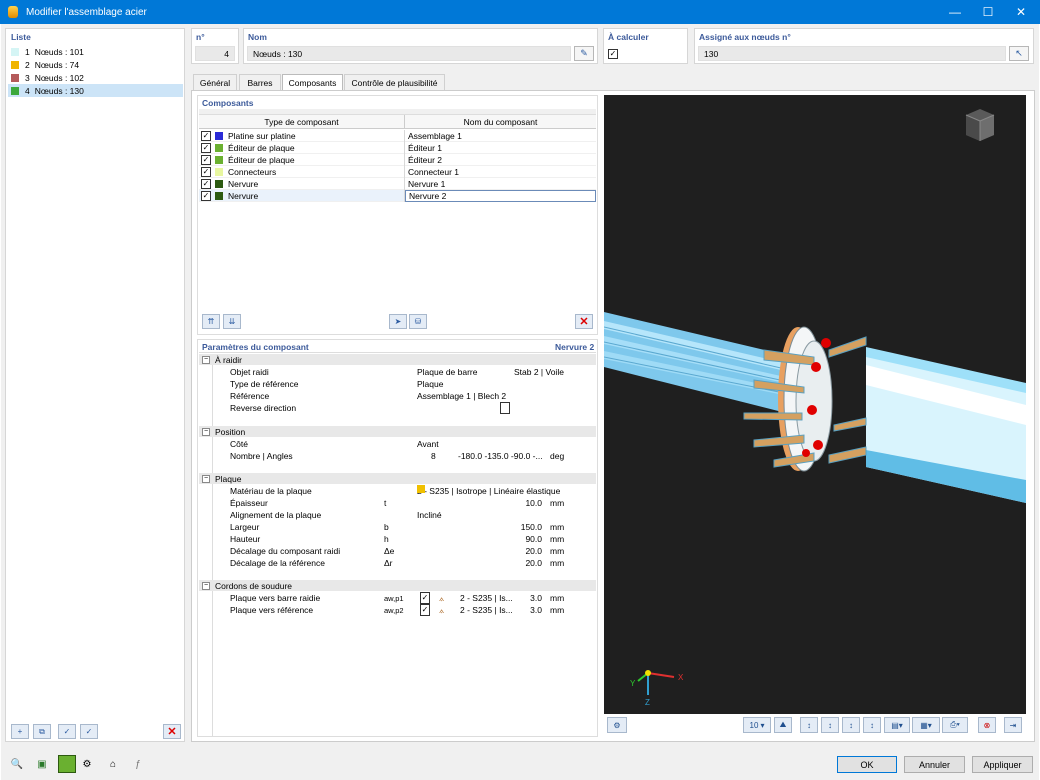  Describe the element at coordinates (851, 725) in the screenshot. I see `view-z-icon: ↕` at that location.